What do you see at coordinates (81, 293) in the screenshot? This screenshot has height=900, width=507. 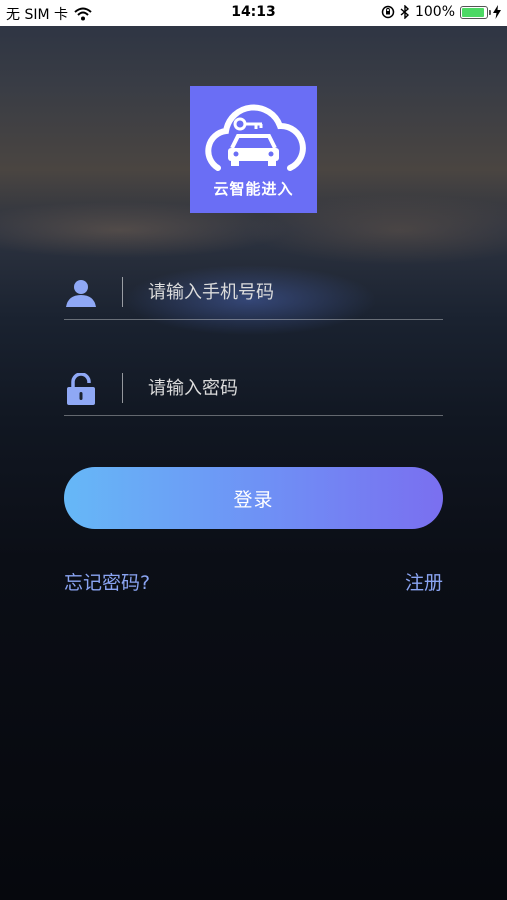 I see `user-icon` at bounding box center [81, 293].